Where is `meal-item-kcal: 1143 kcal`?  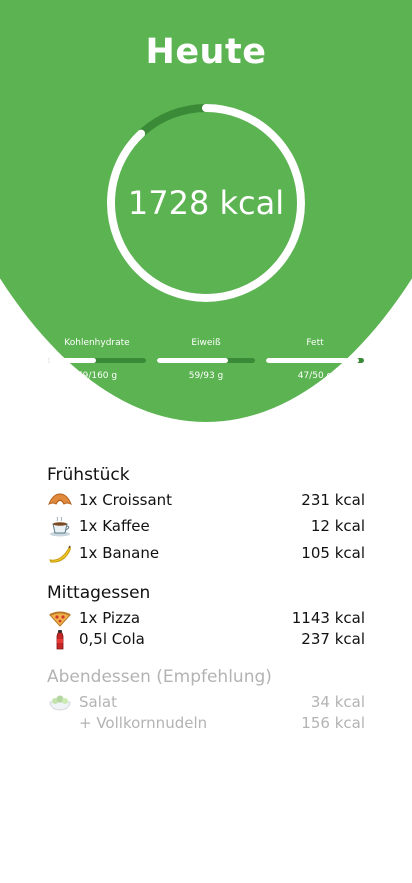
meal-item-kcal: 1143 kcal is located at coordinates (328, 618).